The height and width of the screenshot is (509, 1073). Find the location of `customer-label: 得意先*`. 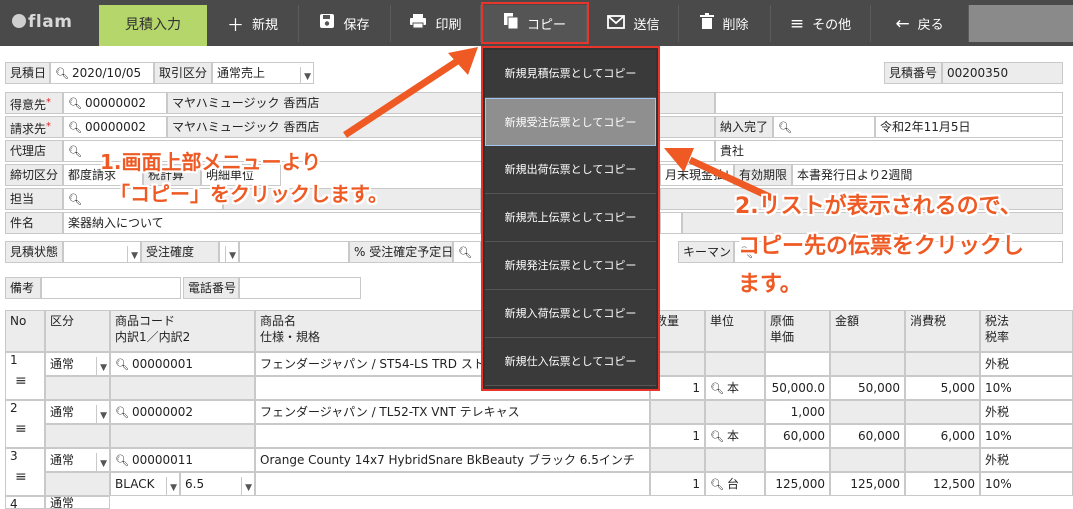

customer-label: 得意先* is located at coordinates (34, 103).